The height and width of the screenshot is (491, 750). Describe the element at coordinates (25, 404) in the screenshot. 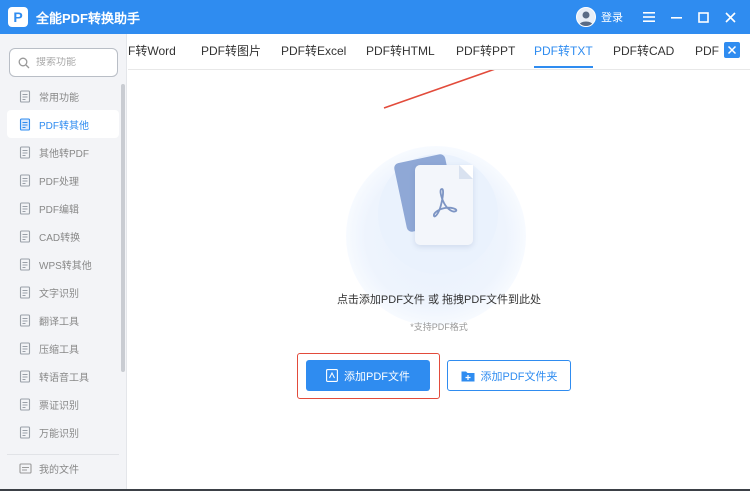

I see `ticket-icon` at that location.